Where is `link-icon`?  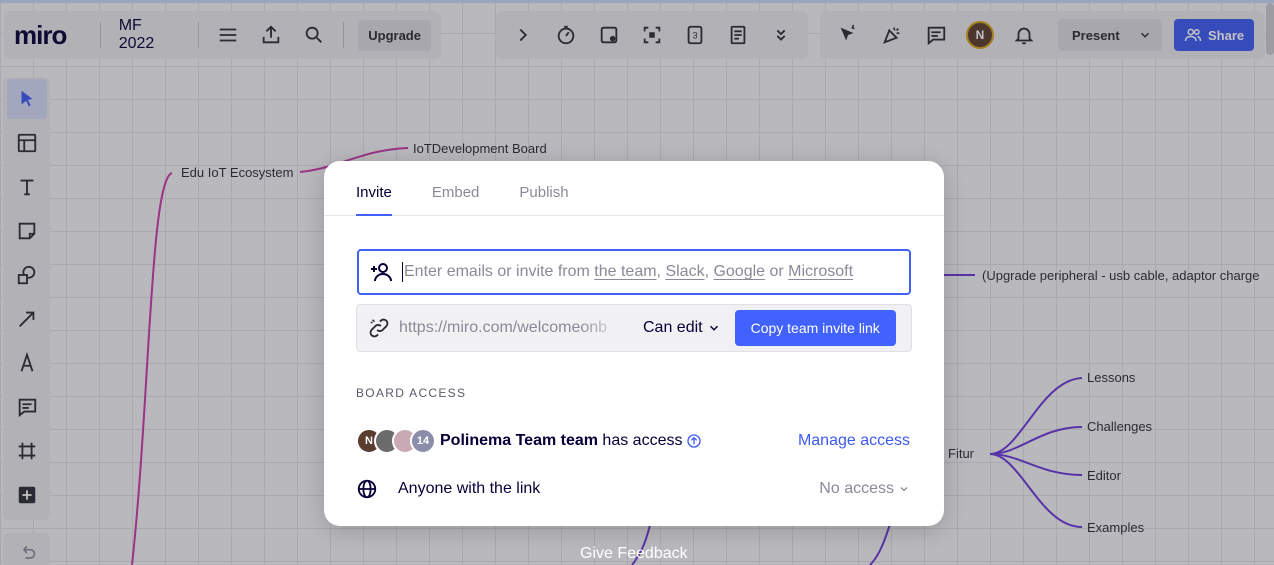 link-icon is located at coordinates (379, 328).